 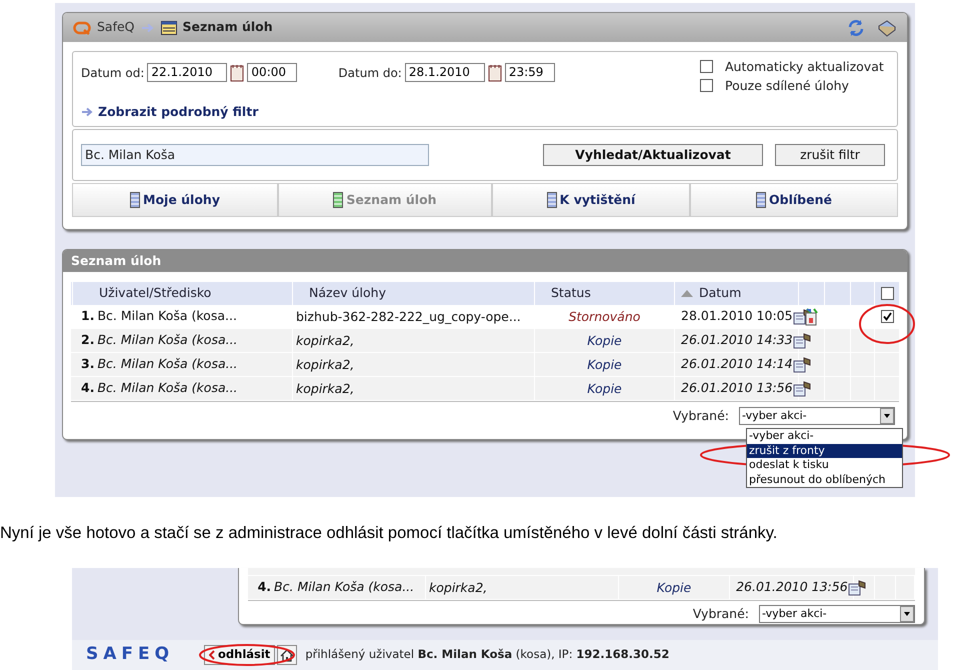 I want to click on time-field: 00:00, so click(x=272, y=72).